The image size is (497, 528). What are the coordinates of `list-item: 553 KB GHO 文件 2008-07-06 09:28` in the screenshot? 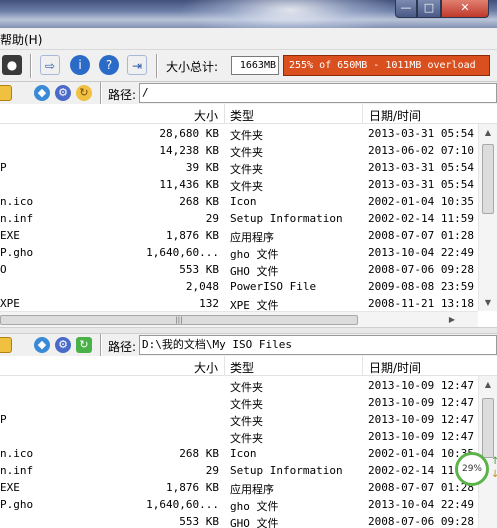 It's located at (237, 520).